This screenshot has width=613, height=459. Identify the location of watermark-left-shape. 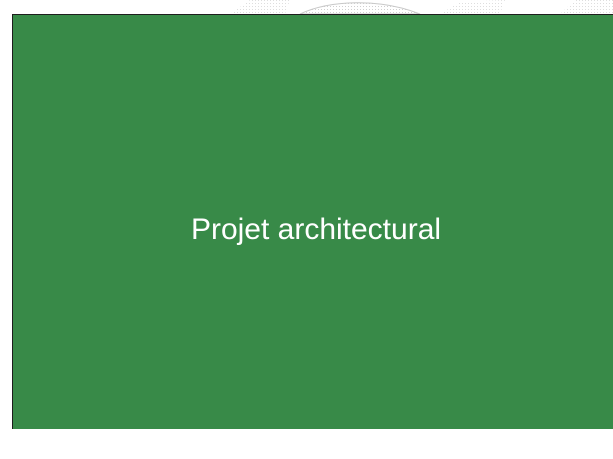
(260, 7).